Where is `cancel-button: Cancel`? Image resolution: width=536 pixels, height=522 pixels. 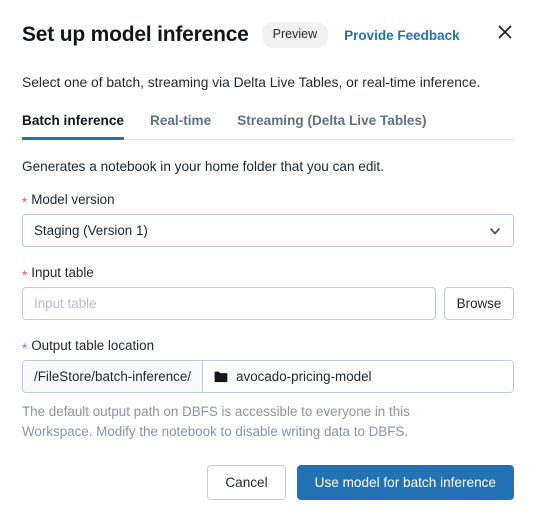
cancel-button: Cancel is located at coordinates (246, 482).